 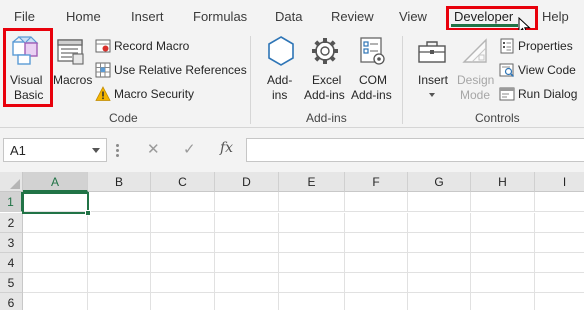 What do you see at coordinates (119, 263) in the screenshot?
I see `cell-b4` at bounding box center [119, 263].